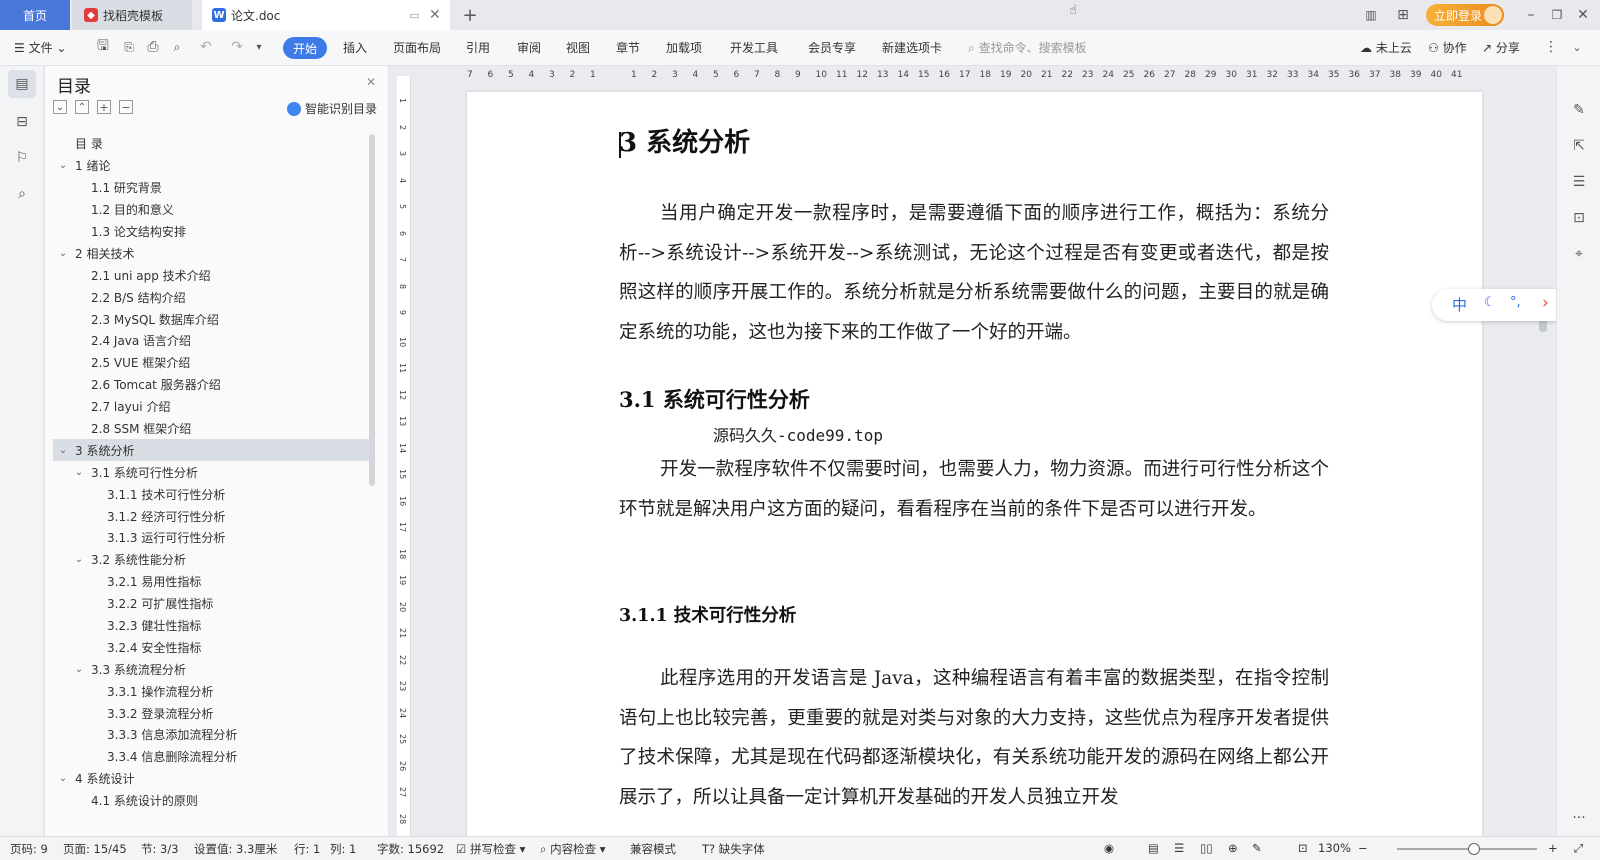 The width and height of the screenshot is (1600, 860). Describe the element at coordinates (1386, 47) in the screenshot. I see `cloud-button: ☁ 未上云` at that location.